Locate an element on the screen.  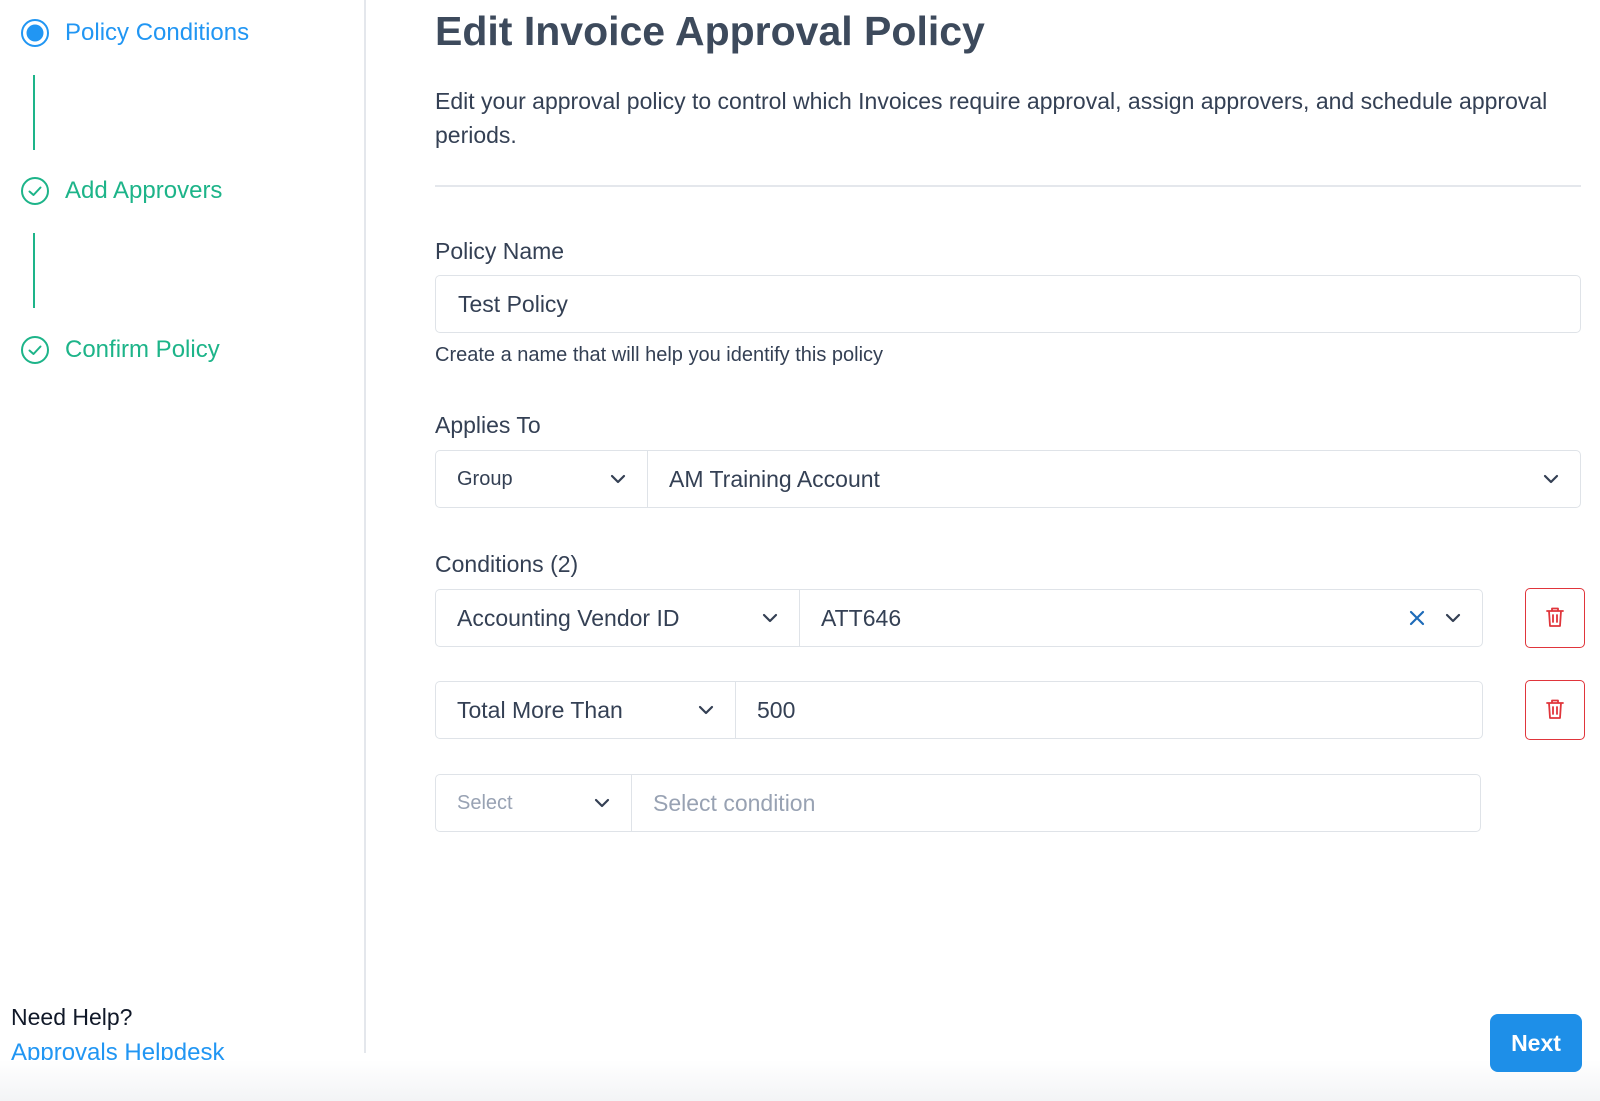
step-add-approvers: Add Approvers is located at coordinates (121, 191).